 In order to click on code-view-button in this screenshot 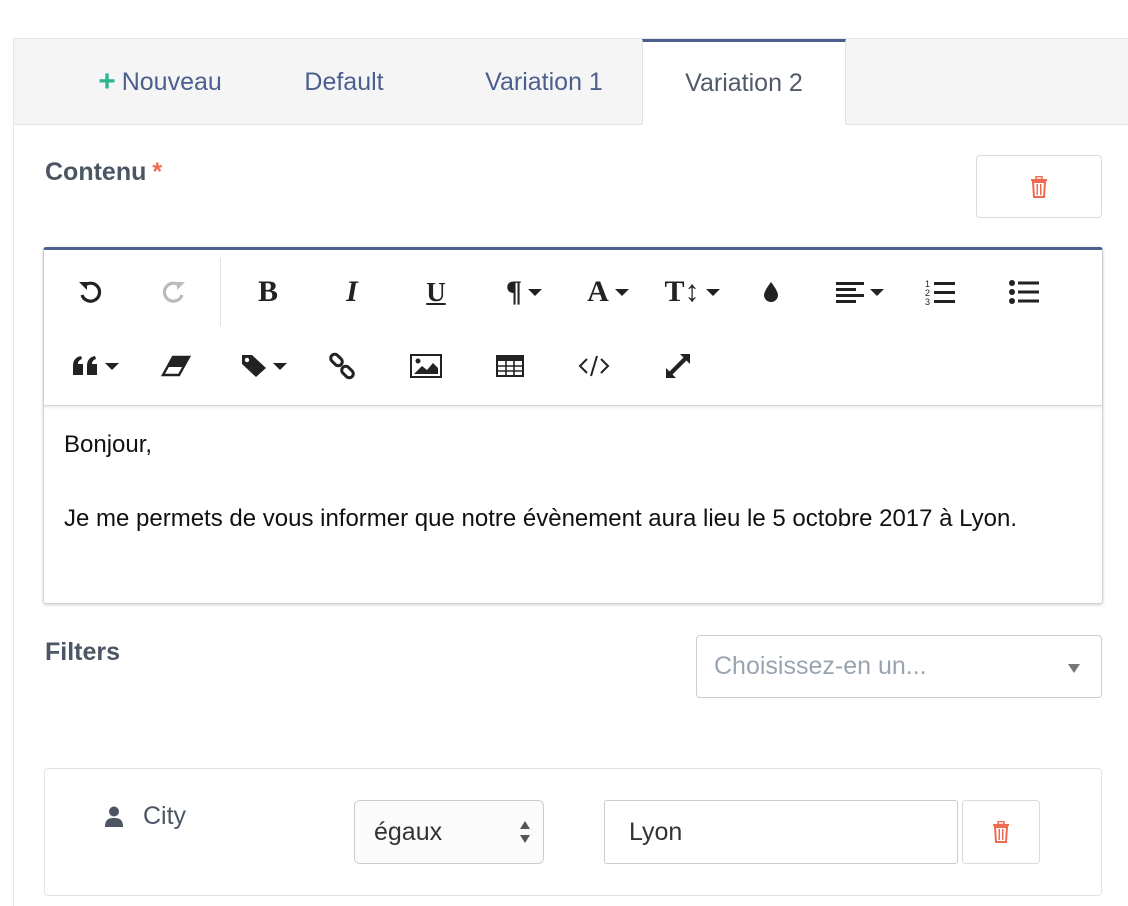, I will do `click(594, 366)`.